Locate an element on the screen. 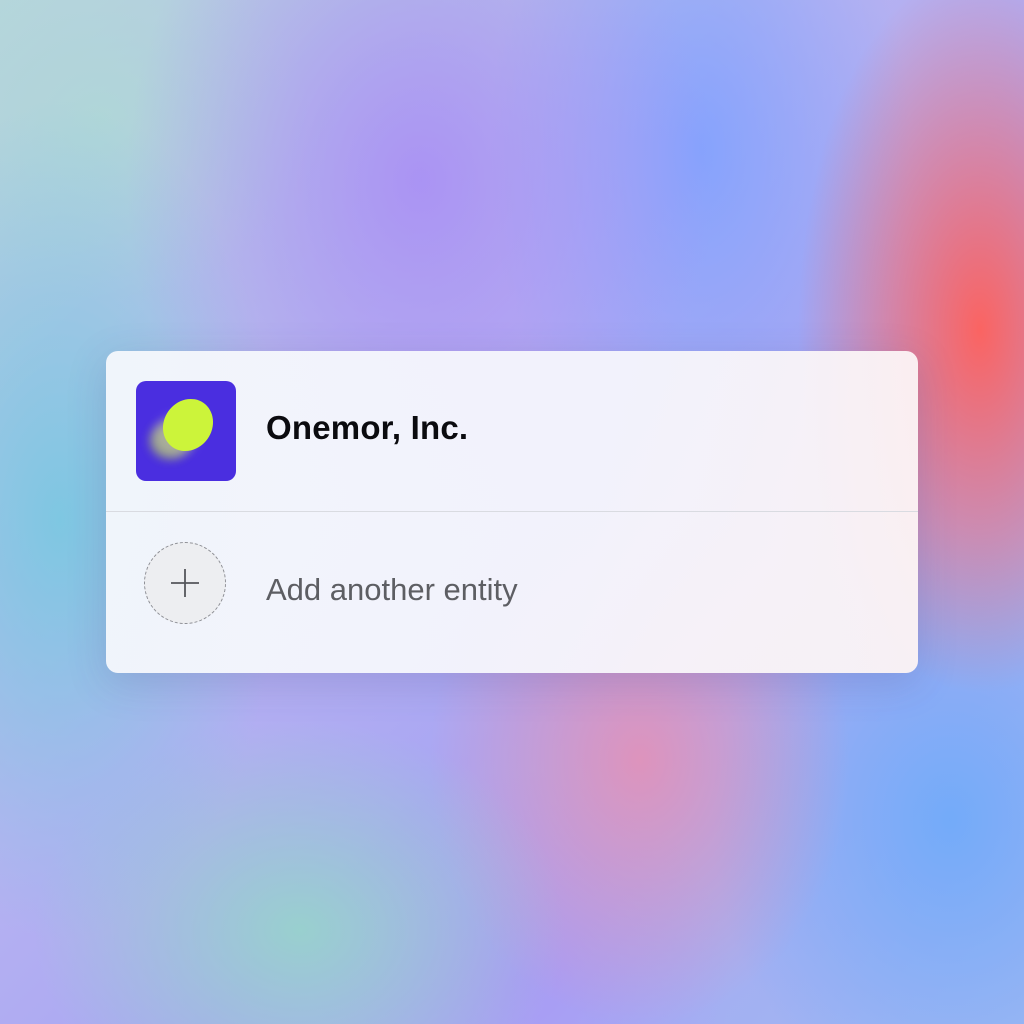  entity-item-onemor: Onemor, Inc. is located at coordinates (512, 431).